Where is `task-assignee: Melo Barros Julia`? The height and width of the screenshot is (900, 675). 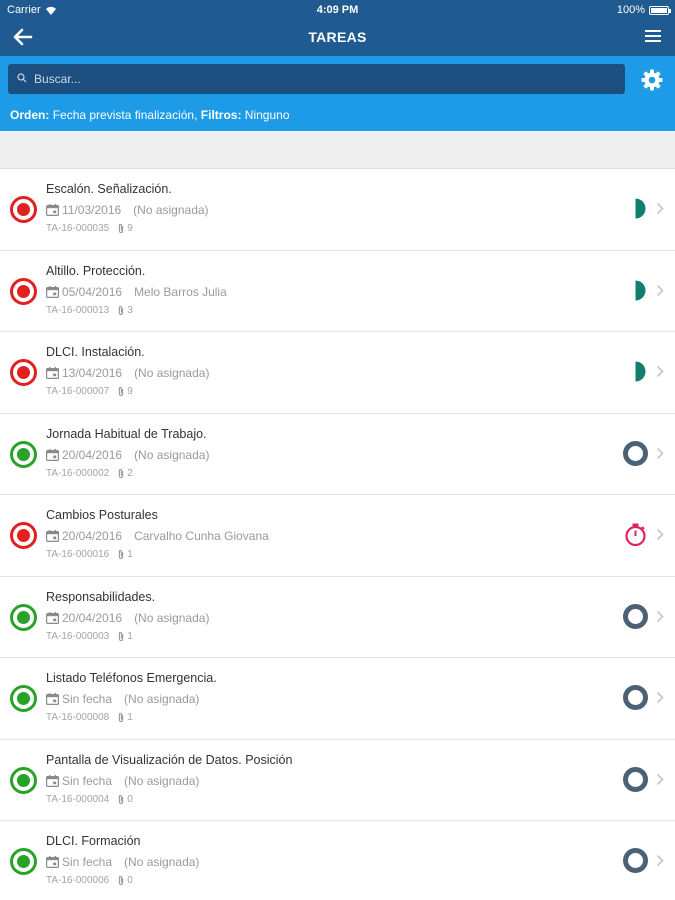
task-assignee: Melo Barros Julia is located at coordinates (180, 292).